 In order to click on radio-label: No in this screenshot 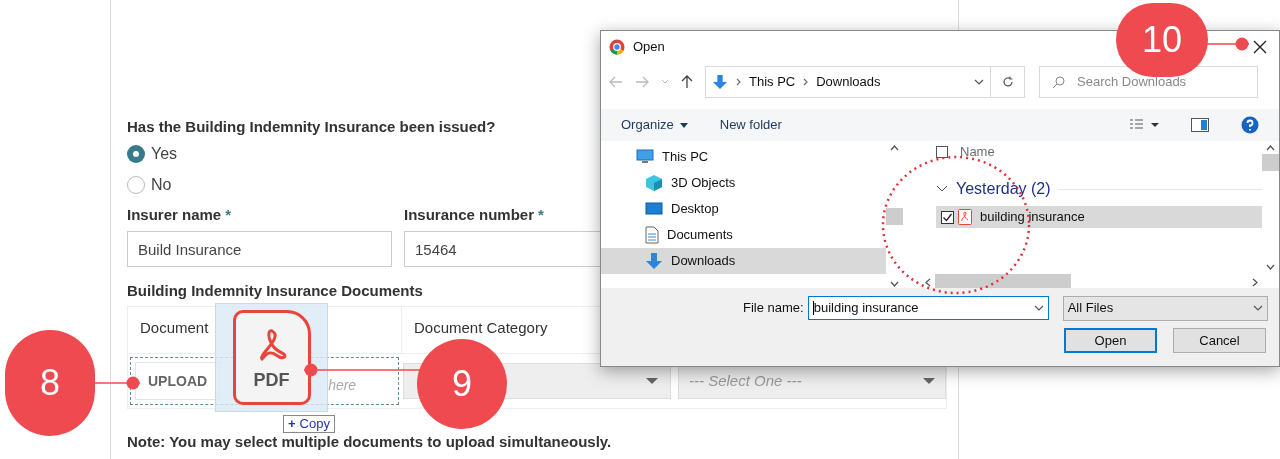, I will do `click(161, 185)`.